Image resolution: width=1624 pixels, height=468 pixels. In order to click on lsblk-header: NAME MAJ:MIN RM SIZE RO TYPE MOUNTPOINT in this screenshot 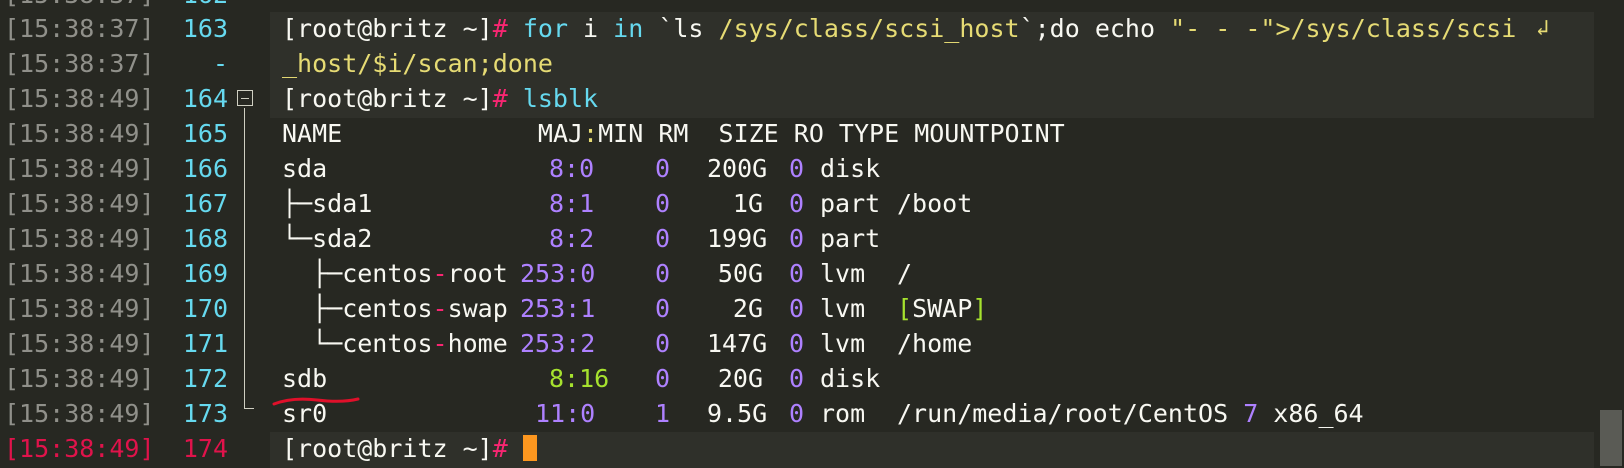, I will do `click(673, 133)`.